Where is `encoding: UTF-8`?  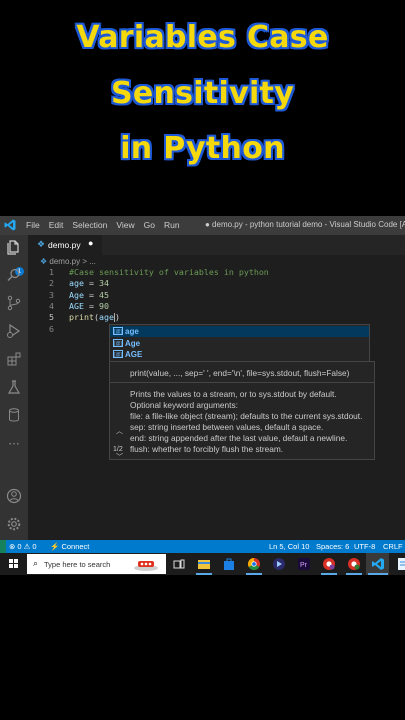
encoding: UTF-8 is located at coordinates (364, 546).